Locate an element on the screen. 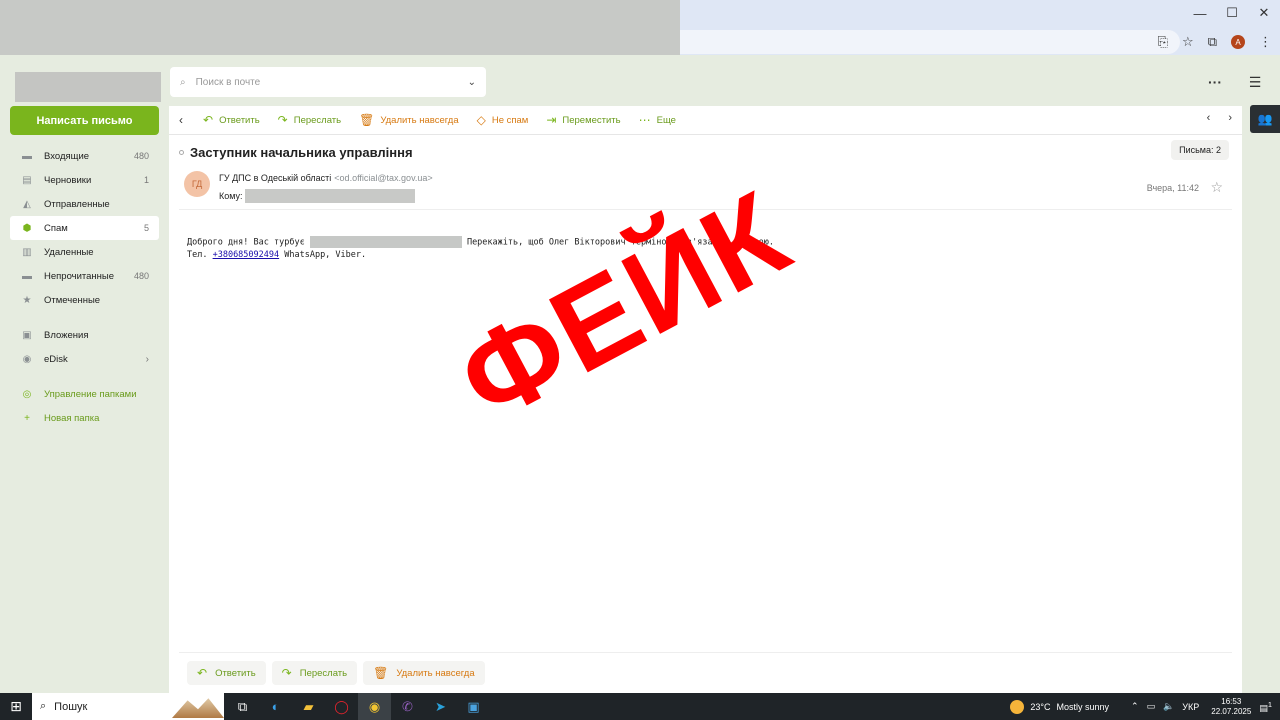 This screenshot has height=720, width=1280. sidebar-item-attachments: ▣ Вложения is located at coordinates (84, 335).